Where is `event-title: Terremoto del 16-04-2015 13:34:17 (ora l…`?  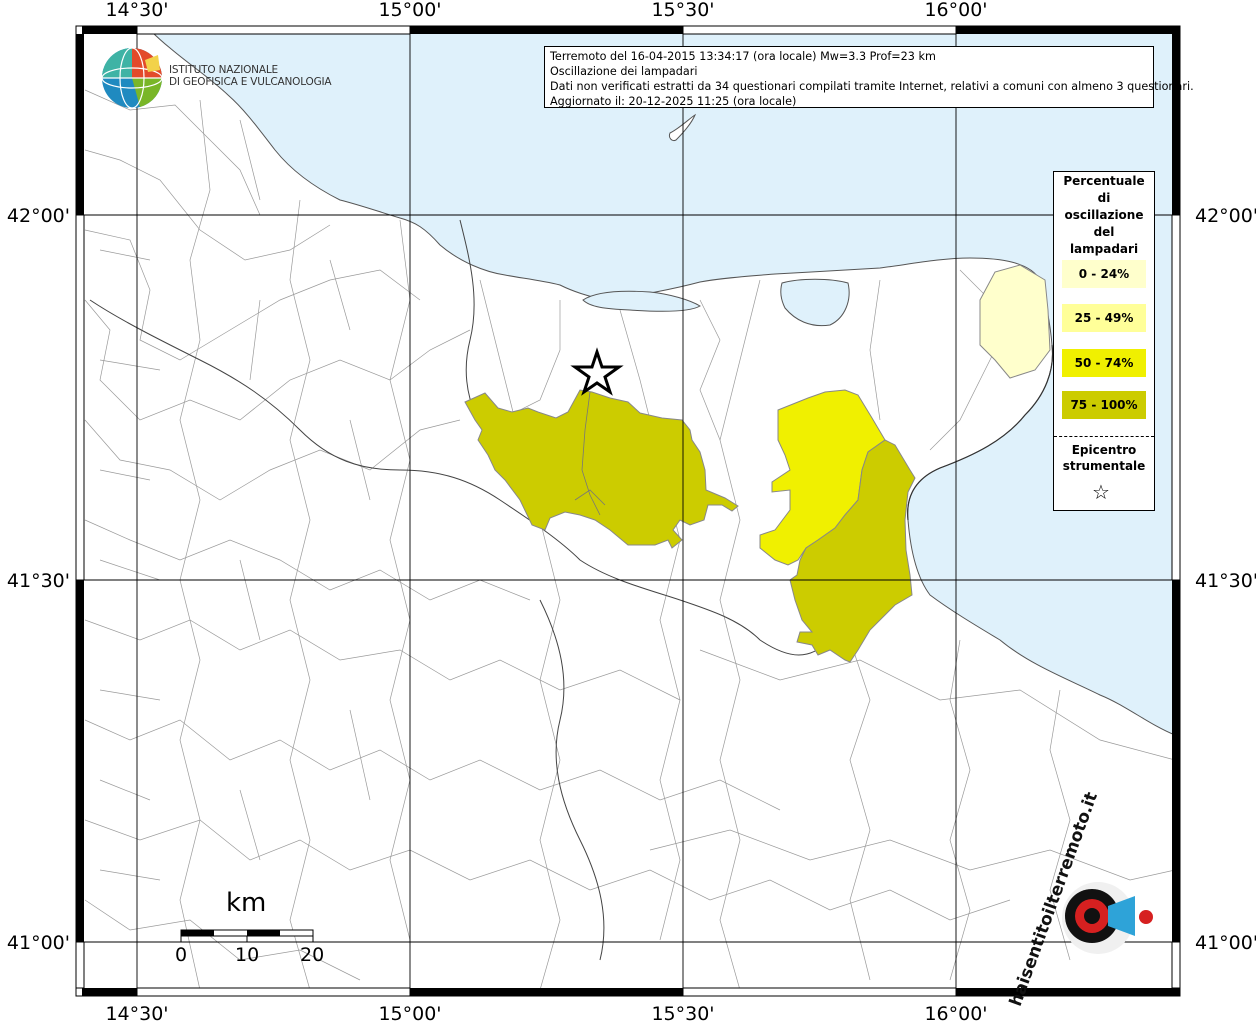 event-title: Terremoto del 16-04-2015 13:34:17 (ora l… is located at coordinates (743, 56).